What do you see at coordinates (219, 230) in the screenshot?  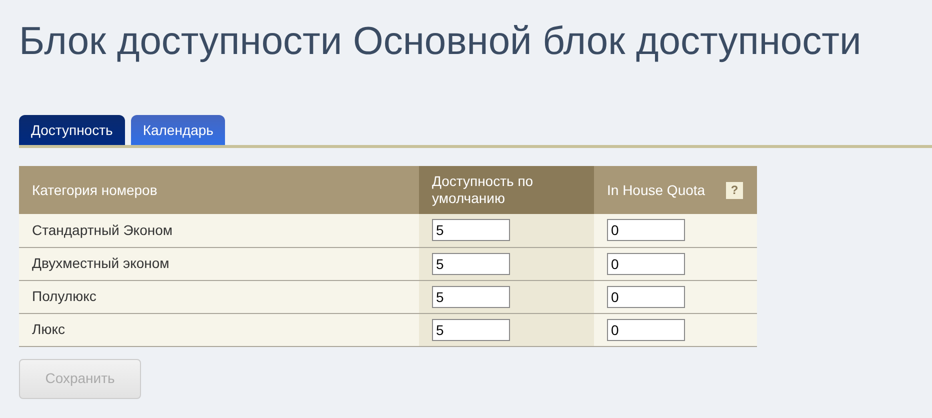 I see `table-cell: Стандартный Эконом` at bounding box center [219, 230].